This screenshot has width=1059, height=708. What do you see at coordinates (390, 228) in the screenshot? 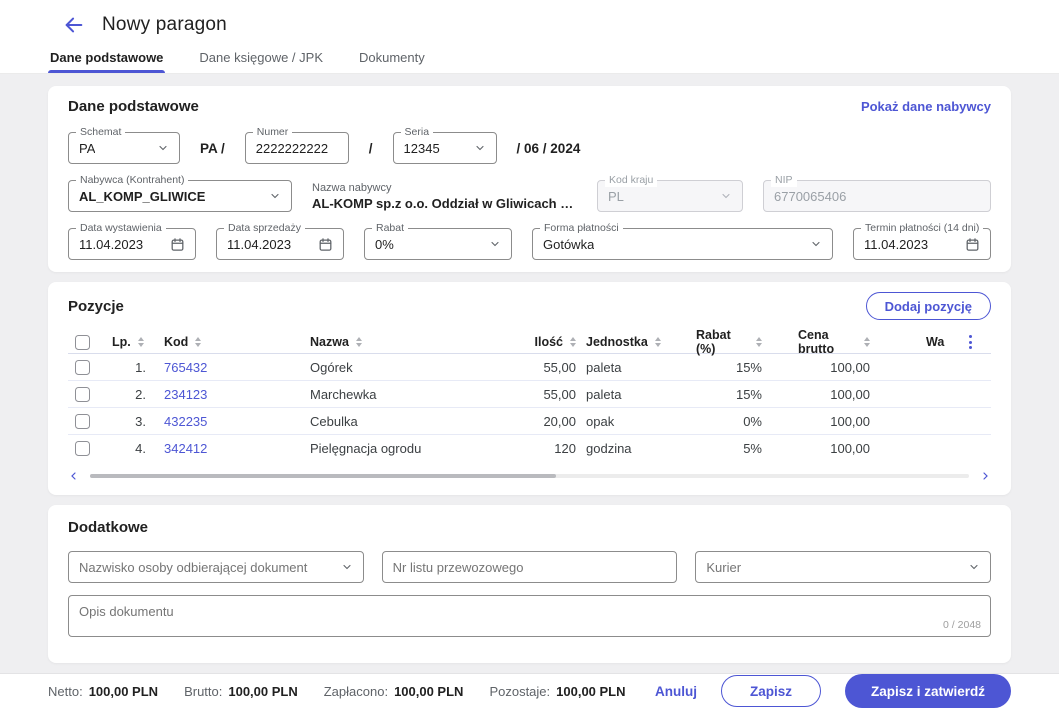
I see `rabat-label: Rabat` at bounding box center [390, 228].